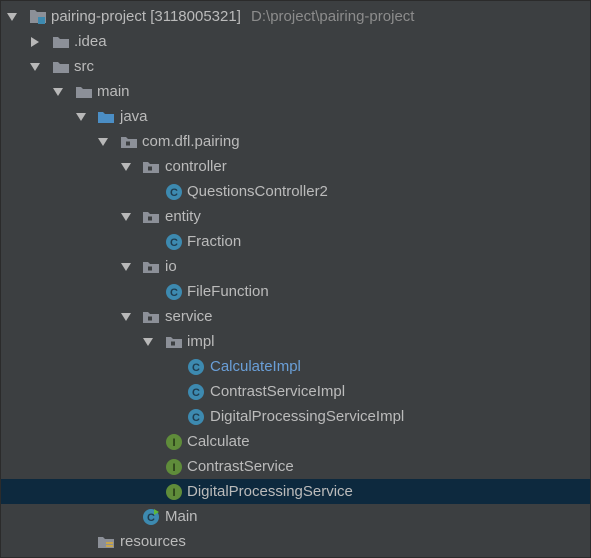 The height and width of the screenshot is (558, 591). I want to click on tree-node-label: Main, so click(181, 516).